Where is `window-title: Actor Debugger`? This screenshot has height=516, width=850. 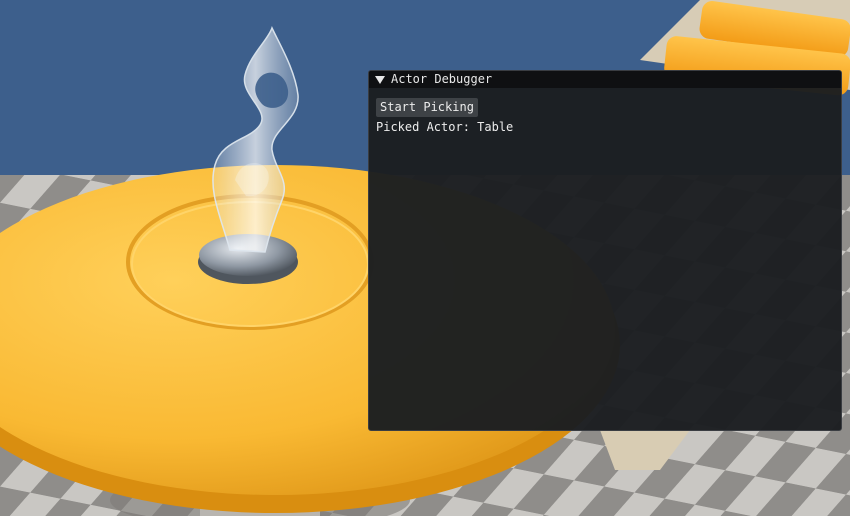
window-title: Actor Debugger is located at coordinates (442, 79).